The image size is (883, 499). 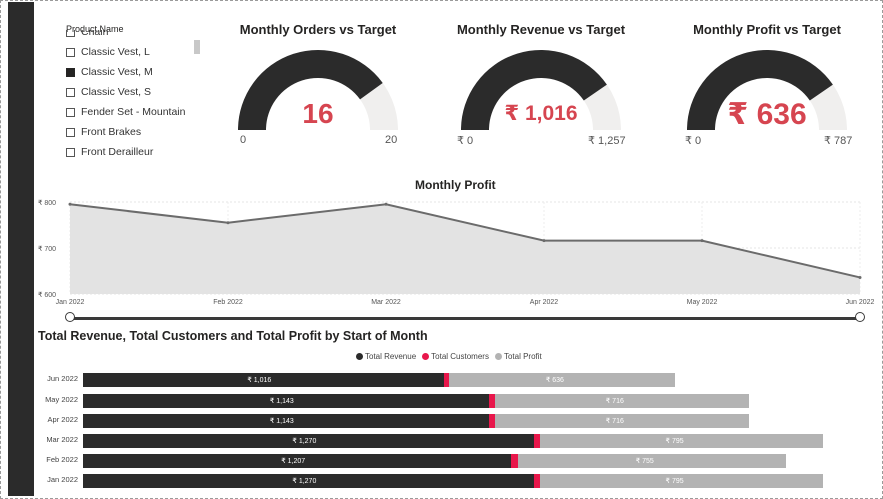 What do you see at coordinates (136, 112) in the screenshot?
I see `slicer-item: Fender Set - Mountain` at bounding box center [136, 112].